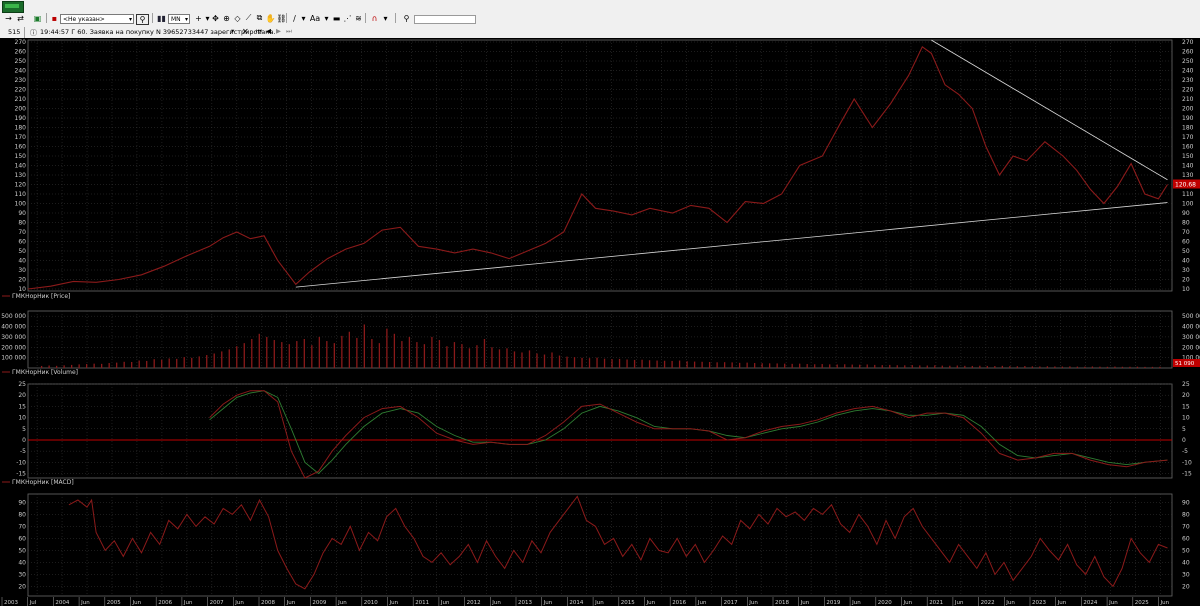 The width and height of the screenshot is (1200, 606). What do you see at coordinates (315, 18) in the screenshot?
I see `font-button: Aa` at bounding box center [315, 18].